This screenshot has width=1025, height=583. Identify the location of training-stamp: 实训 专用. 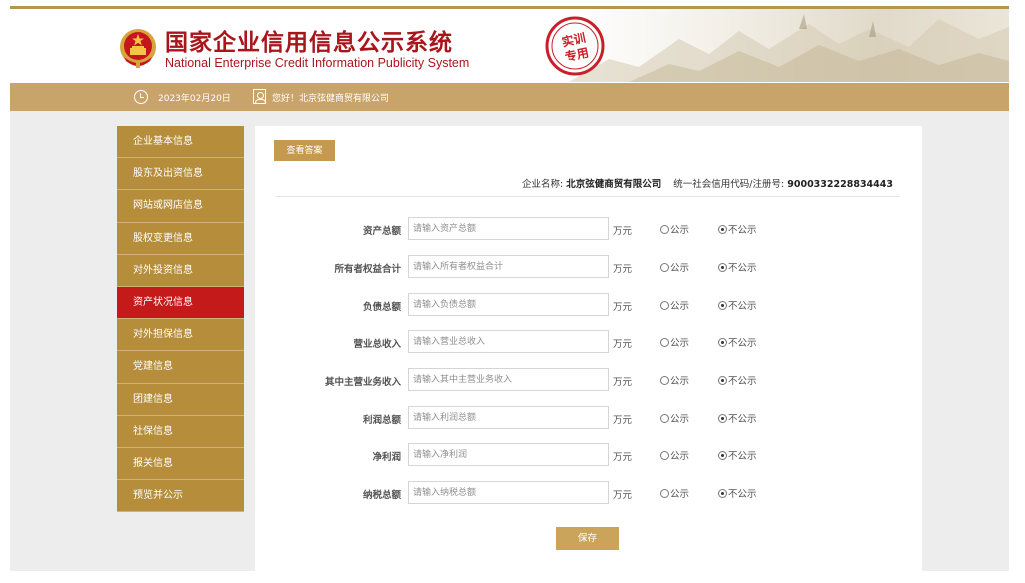
(575, 46).